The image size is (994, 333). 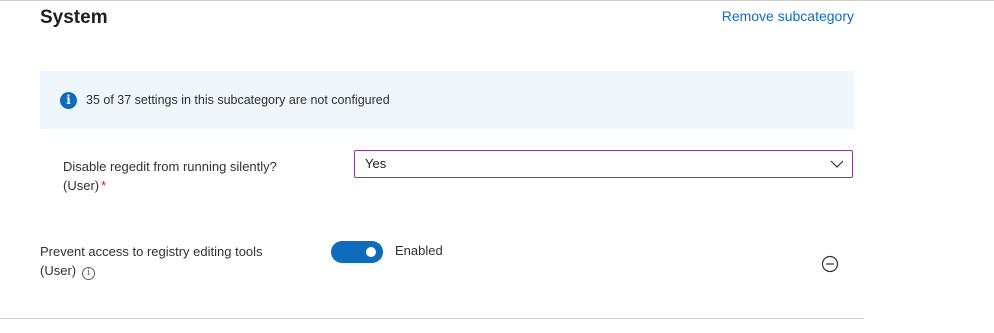 What do you see at coordinates (357, 252) in the screenshot?
I see `prevent-registry-access-toggle` at bounding box center [357, 252].